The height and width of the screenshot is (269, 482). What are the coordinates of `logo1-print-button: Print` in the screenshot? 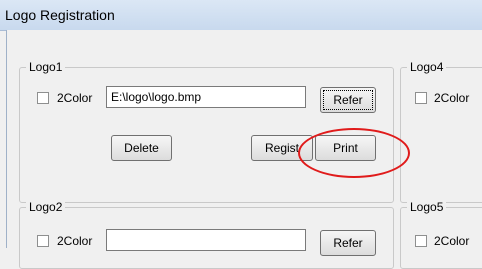 It's located at (345, 148).